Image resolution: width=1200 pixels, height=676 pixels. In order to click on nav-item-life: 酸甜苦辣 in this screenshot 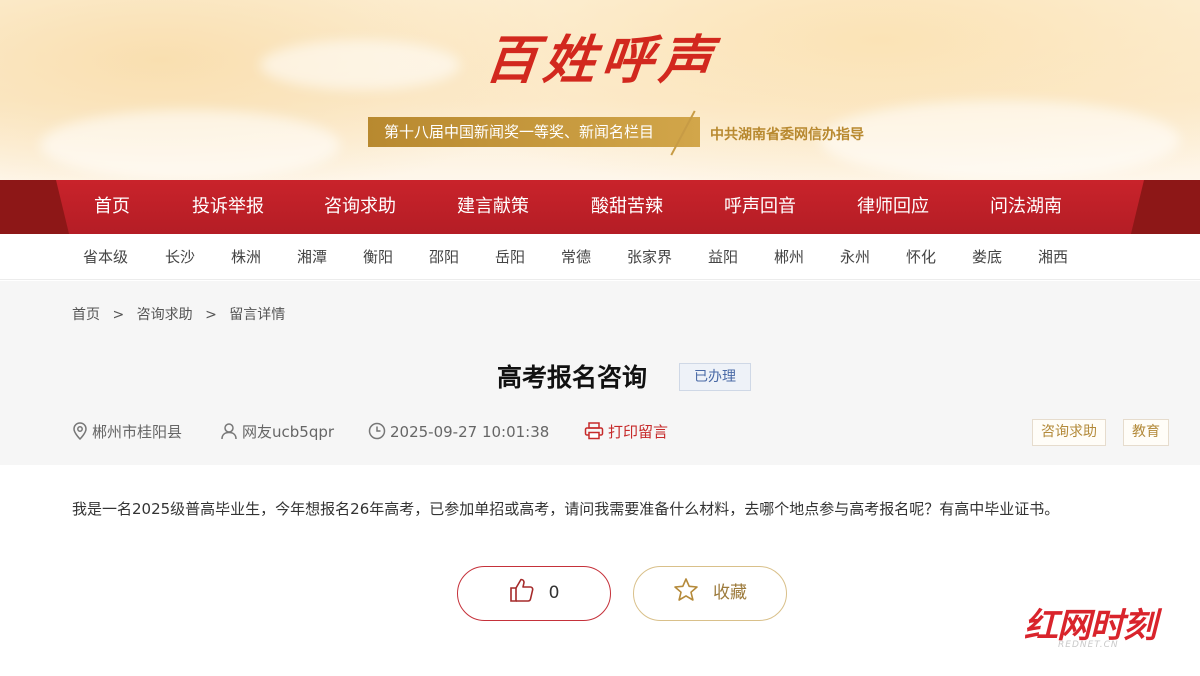, I will do `click(627, 207)`.